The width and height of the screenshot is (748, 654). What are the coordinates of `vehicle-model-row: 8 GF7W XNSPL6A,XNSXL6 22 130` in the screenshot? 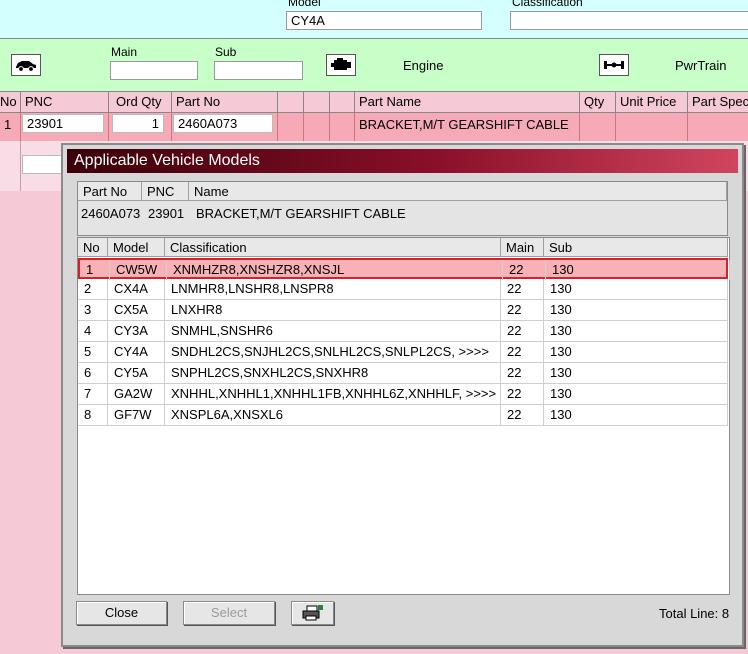 It's located at (403, 415).